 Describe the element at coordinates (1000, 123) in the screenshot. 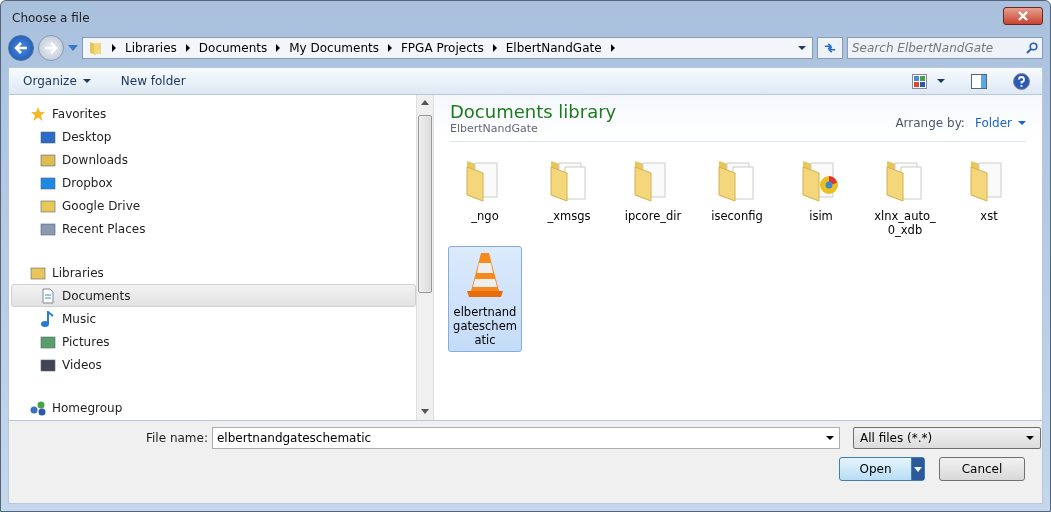

I see `arrange-by-dropdown: Folder` at that location.